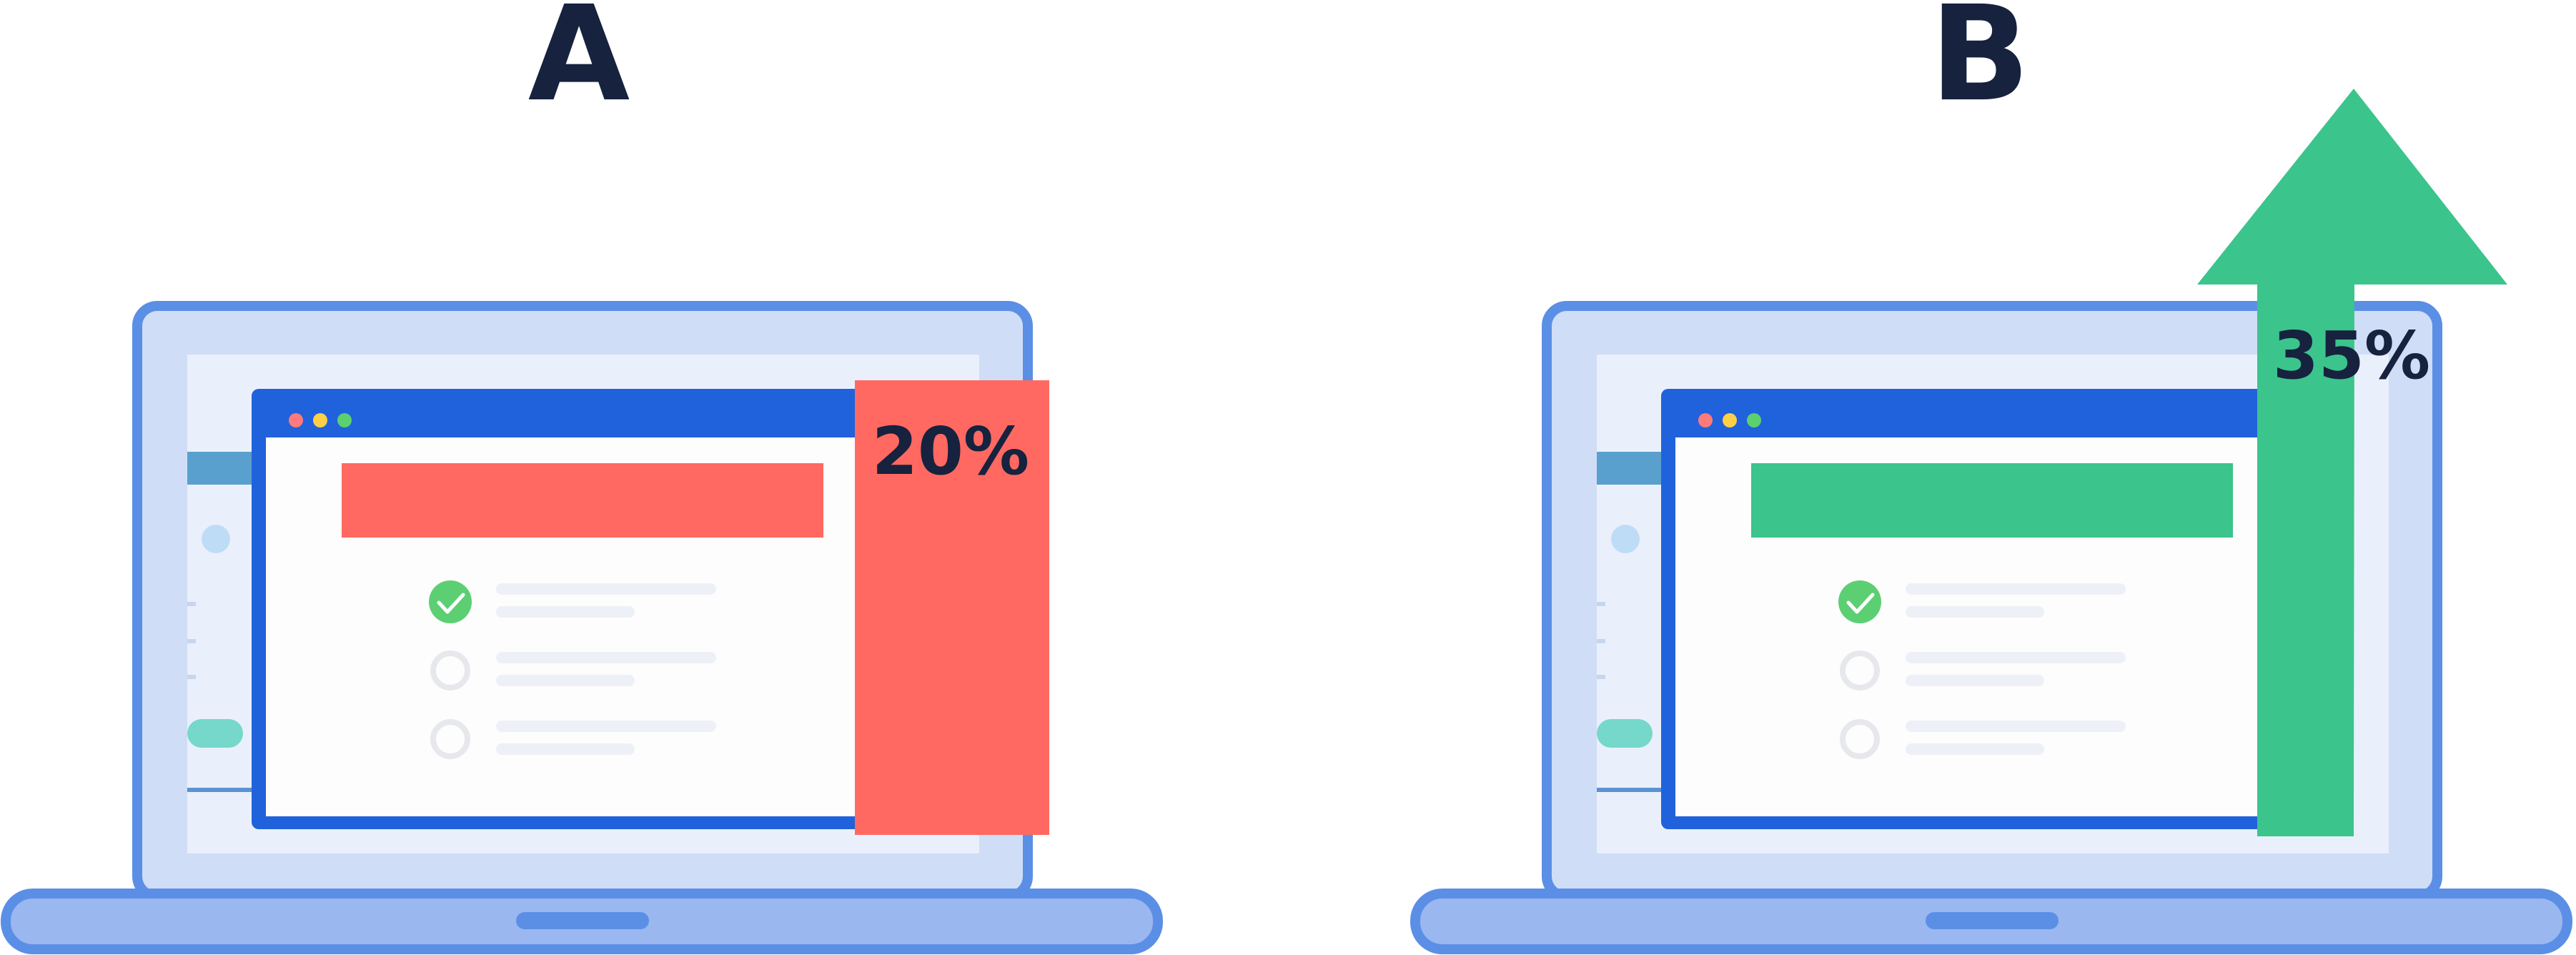 The height and width of the screenshot is (955, 2576). I want to click on laptop-a-bg-pill, so click(215, 734).